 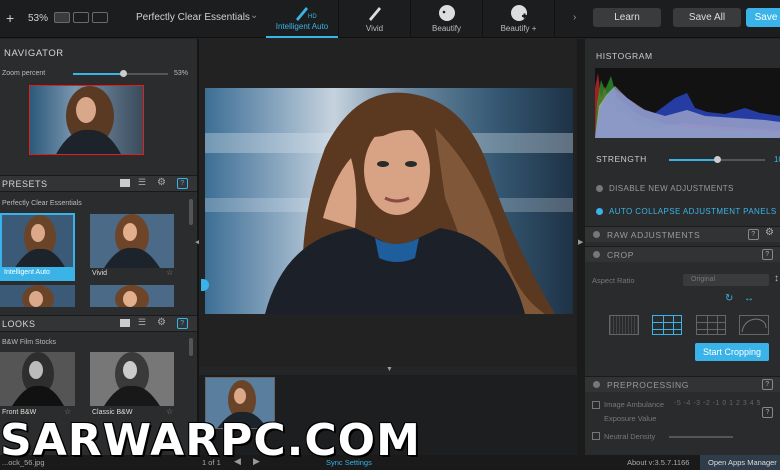 What do you see at coordinates (729, 298) in the screenshot?
I see `rotate-icon: ↻` at bounding box center [729, 298].